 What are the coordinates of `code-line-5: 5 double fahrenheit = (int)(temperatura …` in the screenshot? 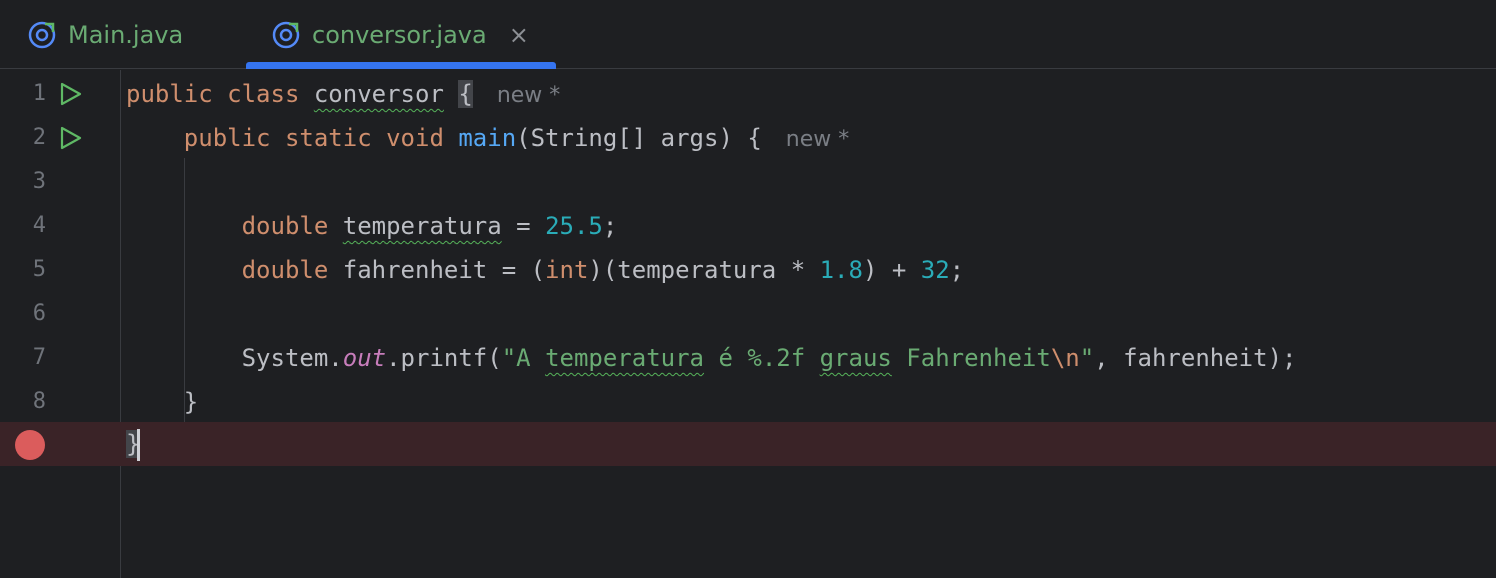 It's located at (748, 270).